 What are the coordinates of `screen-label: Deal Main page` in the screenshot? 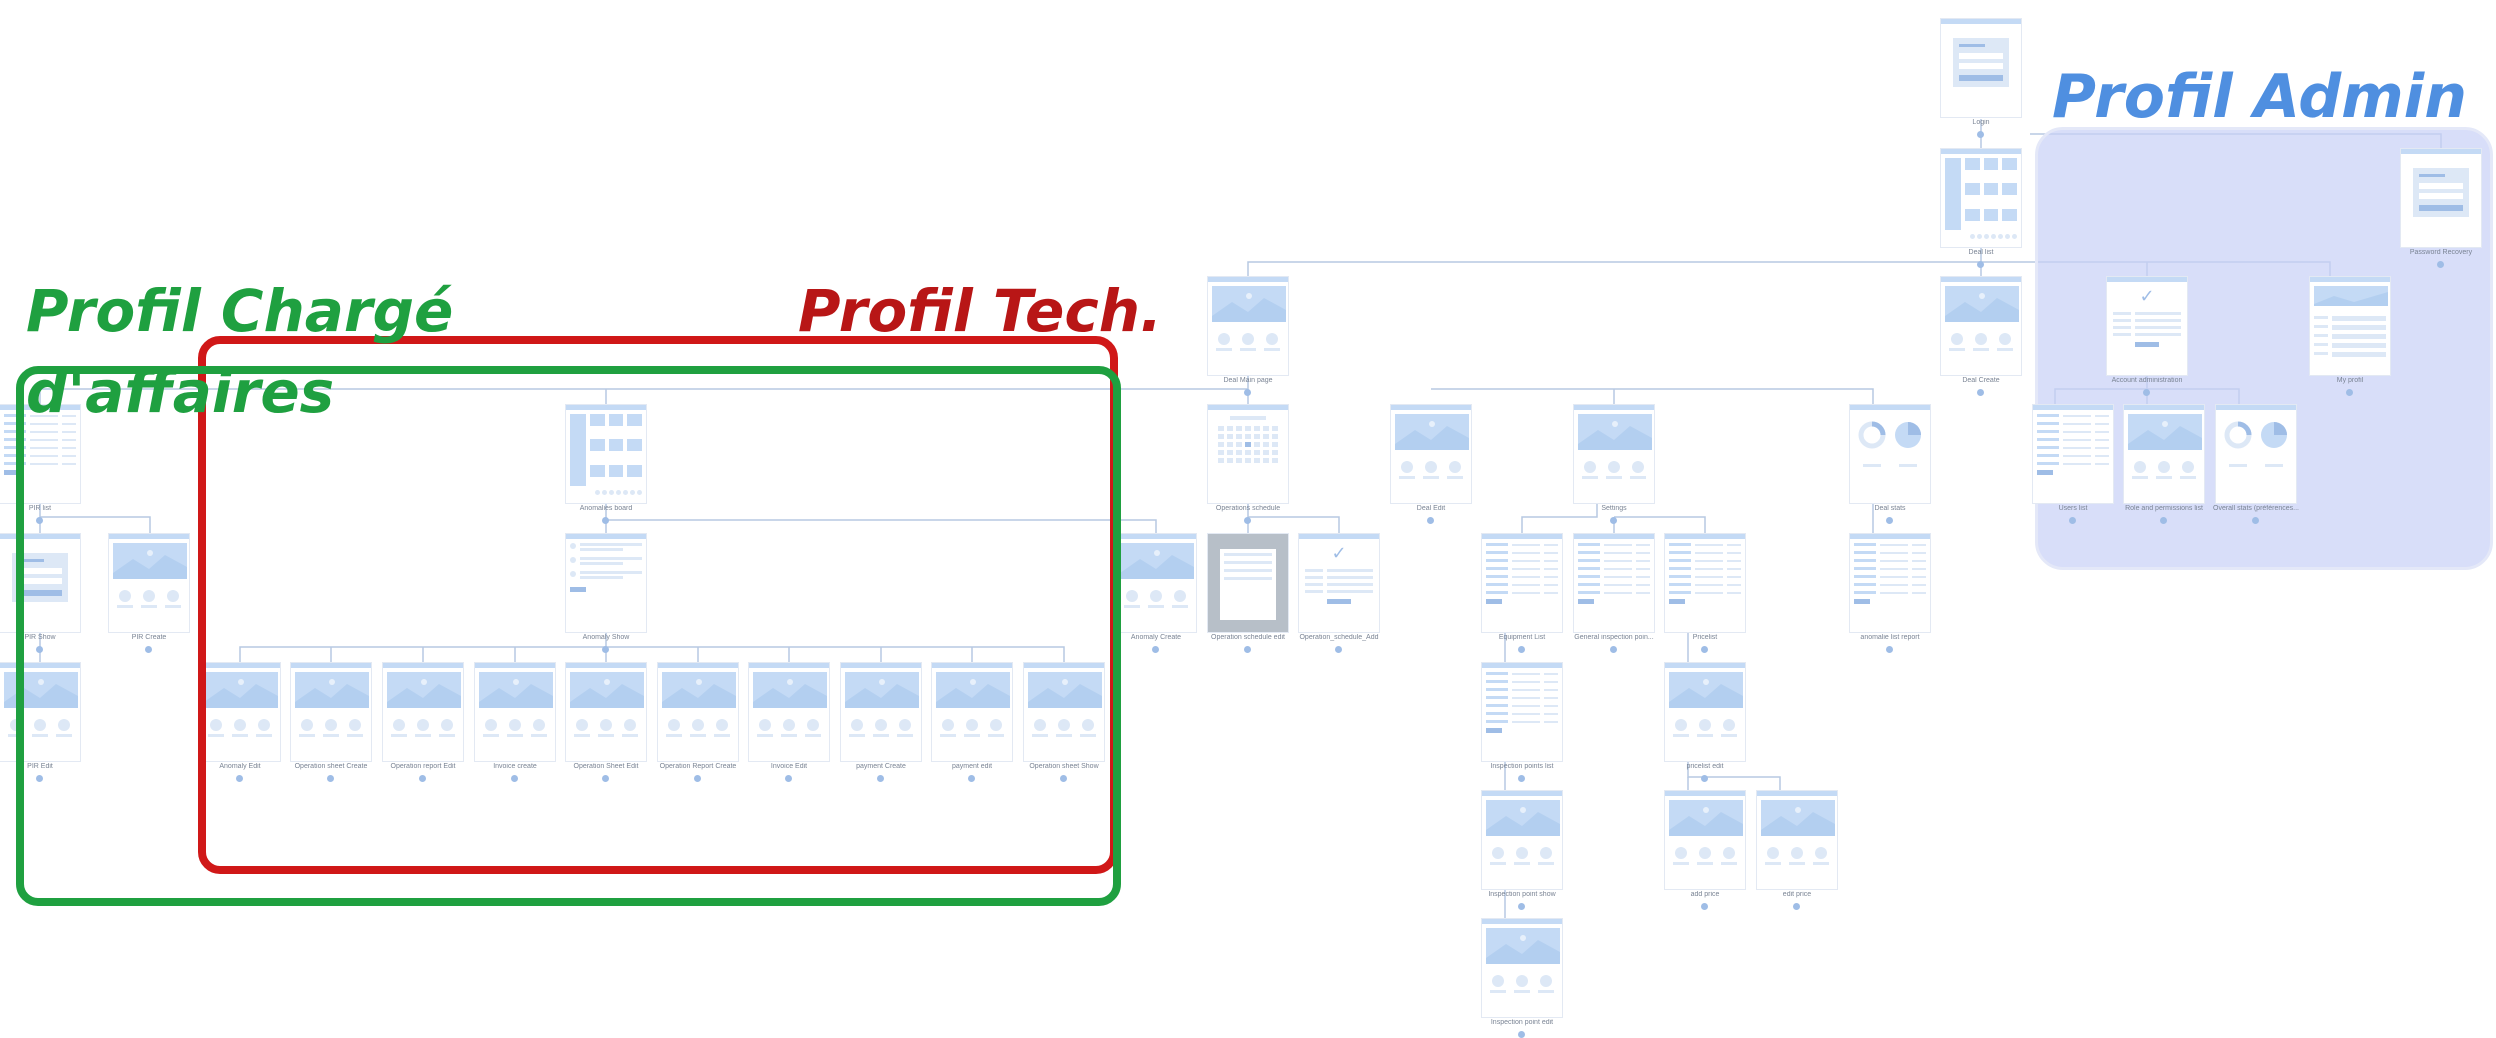 It's located at (1248, 380).